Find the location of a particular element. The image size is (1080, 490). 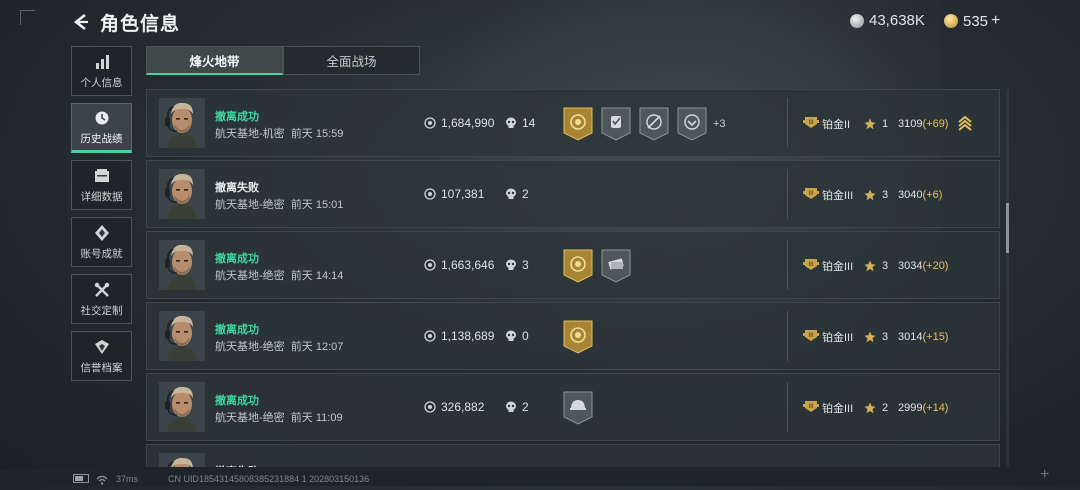

match-time: 前天 15:59 is located at coordinates (317, 134).